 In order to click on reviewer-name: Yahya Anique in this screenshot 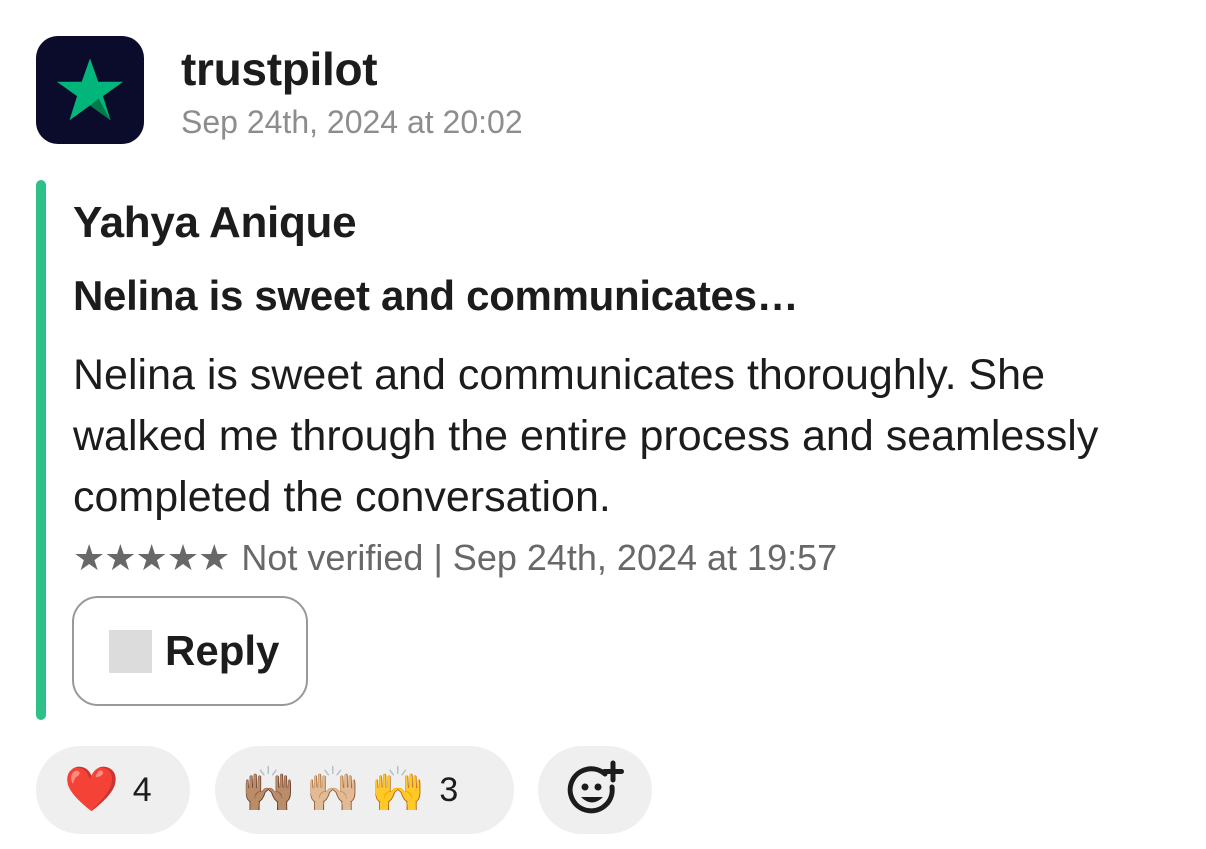, I will do `click(215, 222)`.